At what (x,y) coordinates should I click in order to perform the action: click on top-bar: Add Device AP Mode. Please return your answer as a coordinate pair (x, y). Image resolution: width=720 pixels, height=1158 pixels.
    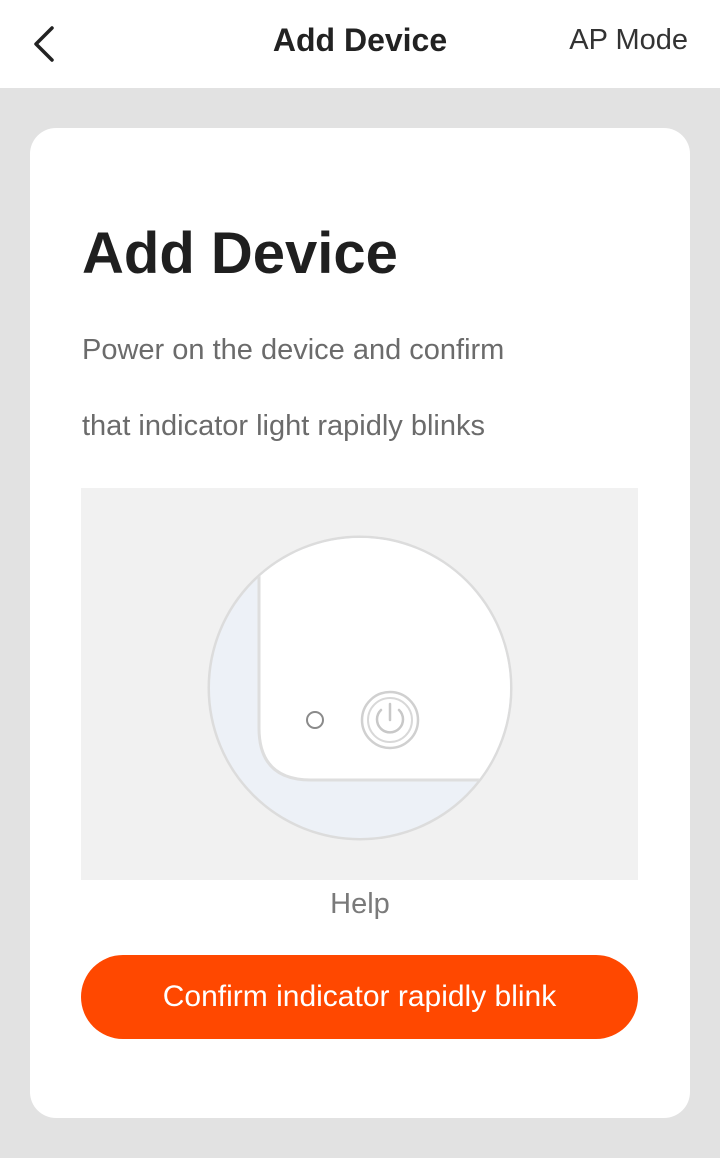
    Looking at the image, I should click on (360, 44).